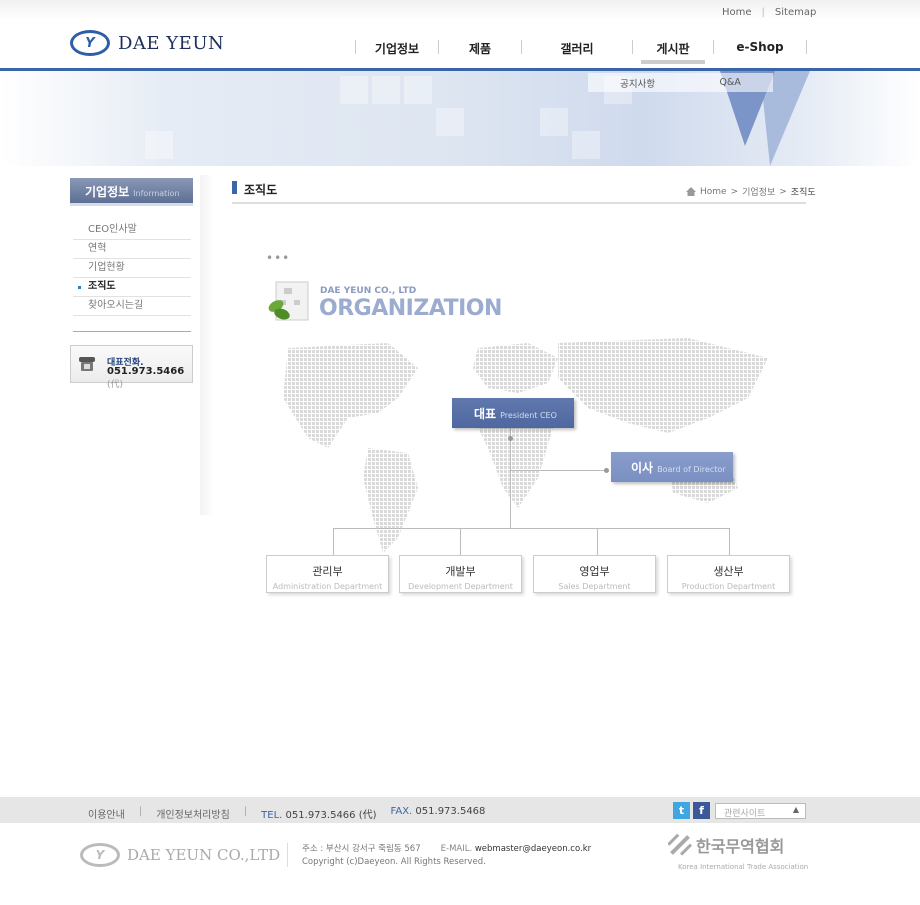 Image resolution: width=920 pixels, height=905 pixels. Describe the element at coordinates (132, 331) in the screenshot. I see `sidebar-divider` at that location.